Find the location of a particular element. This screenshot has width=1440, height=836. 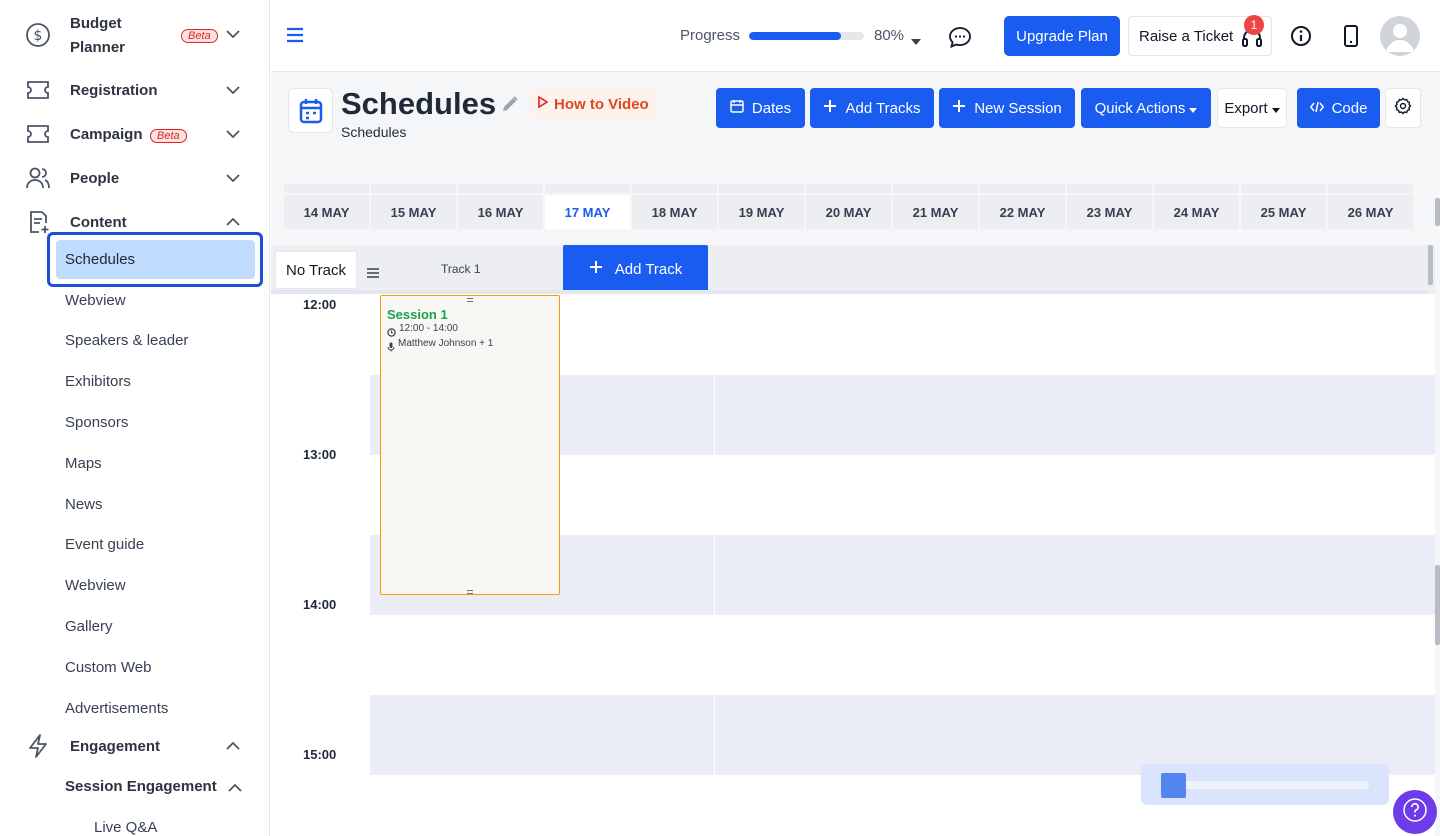

sidebar-item-speakers: Speakers & leader is located at coordinates (126, 340).